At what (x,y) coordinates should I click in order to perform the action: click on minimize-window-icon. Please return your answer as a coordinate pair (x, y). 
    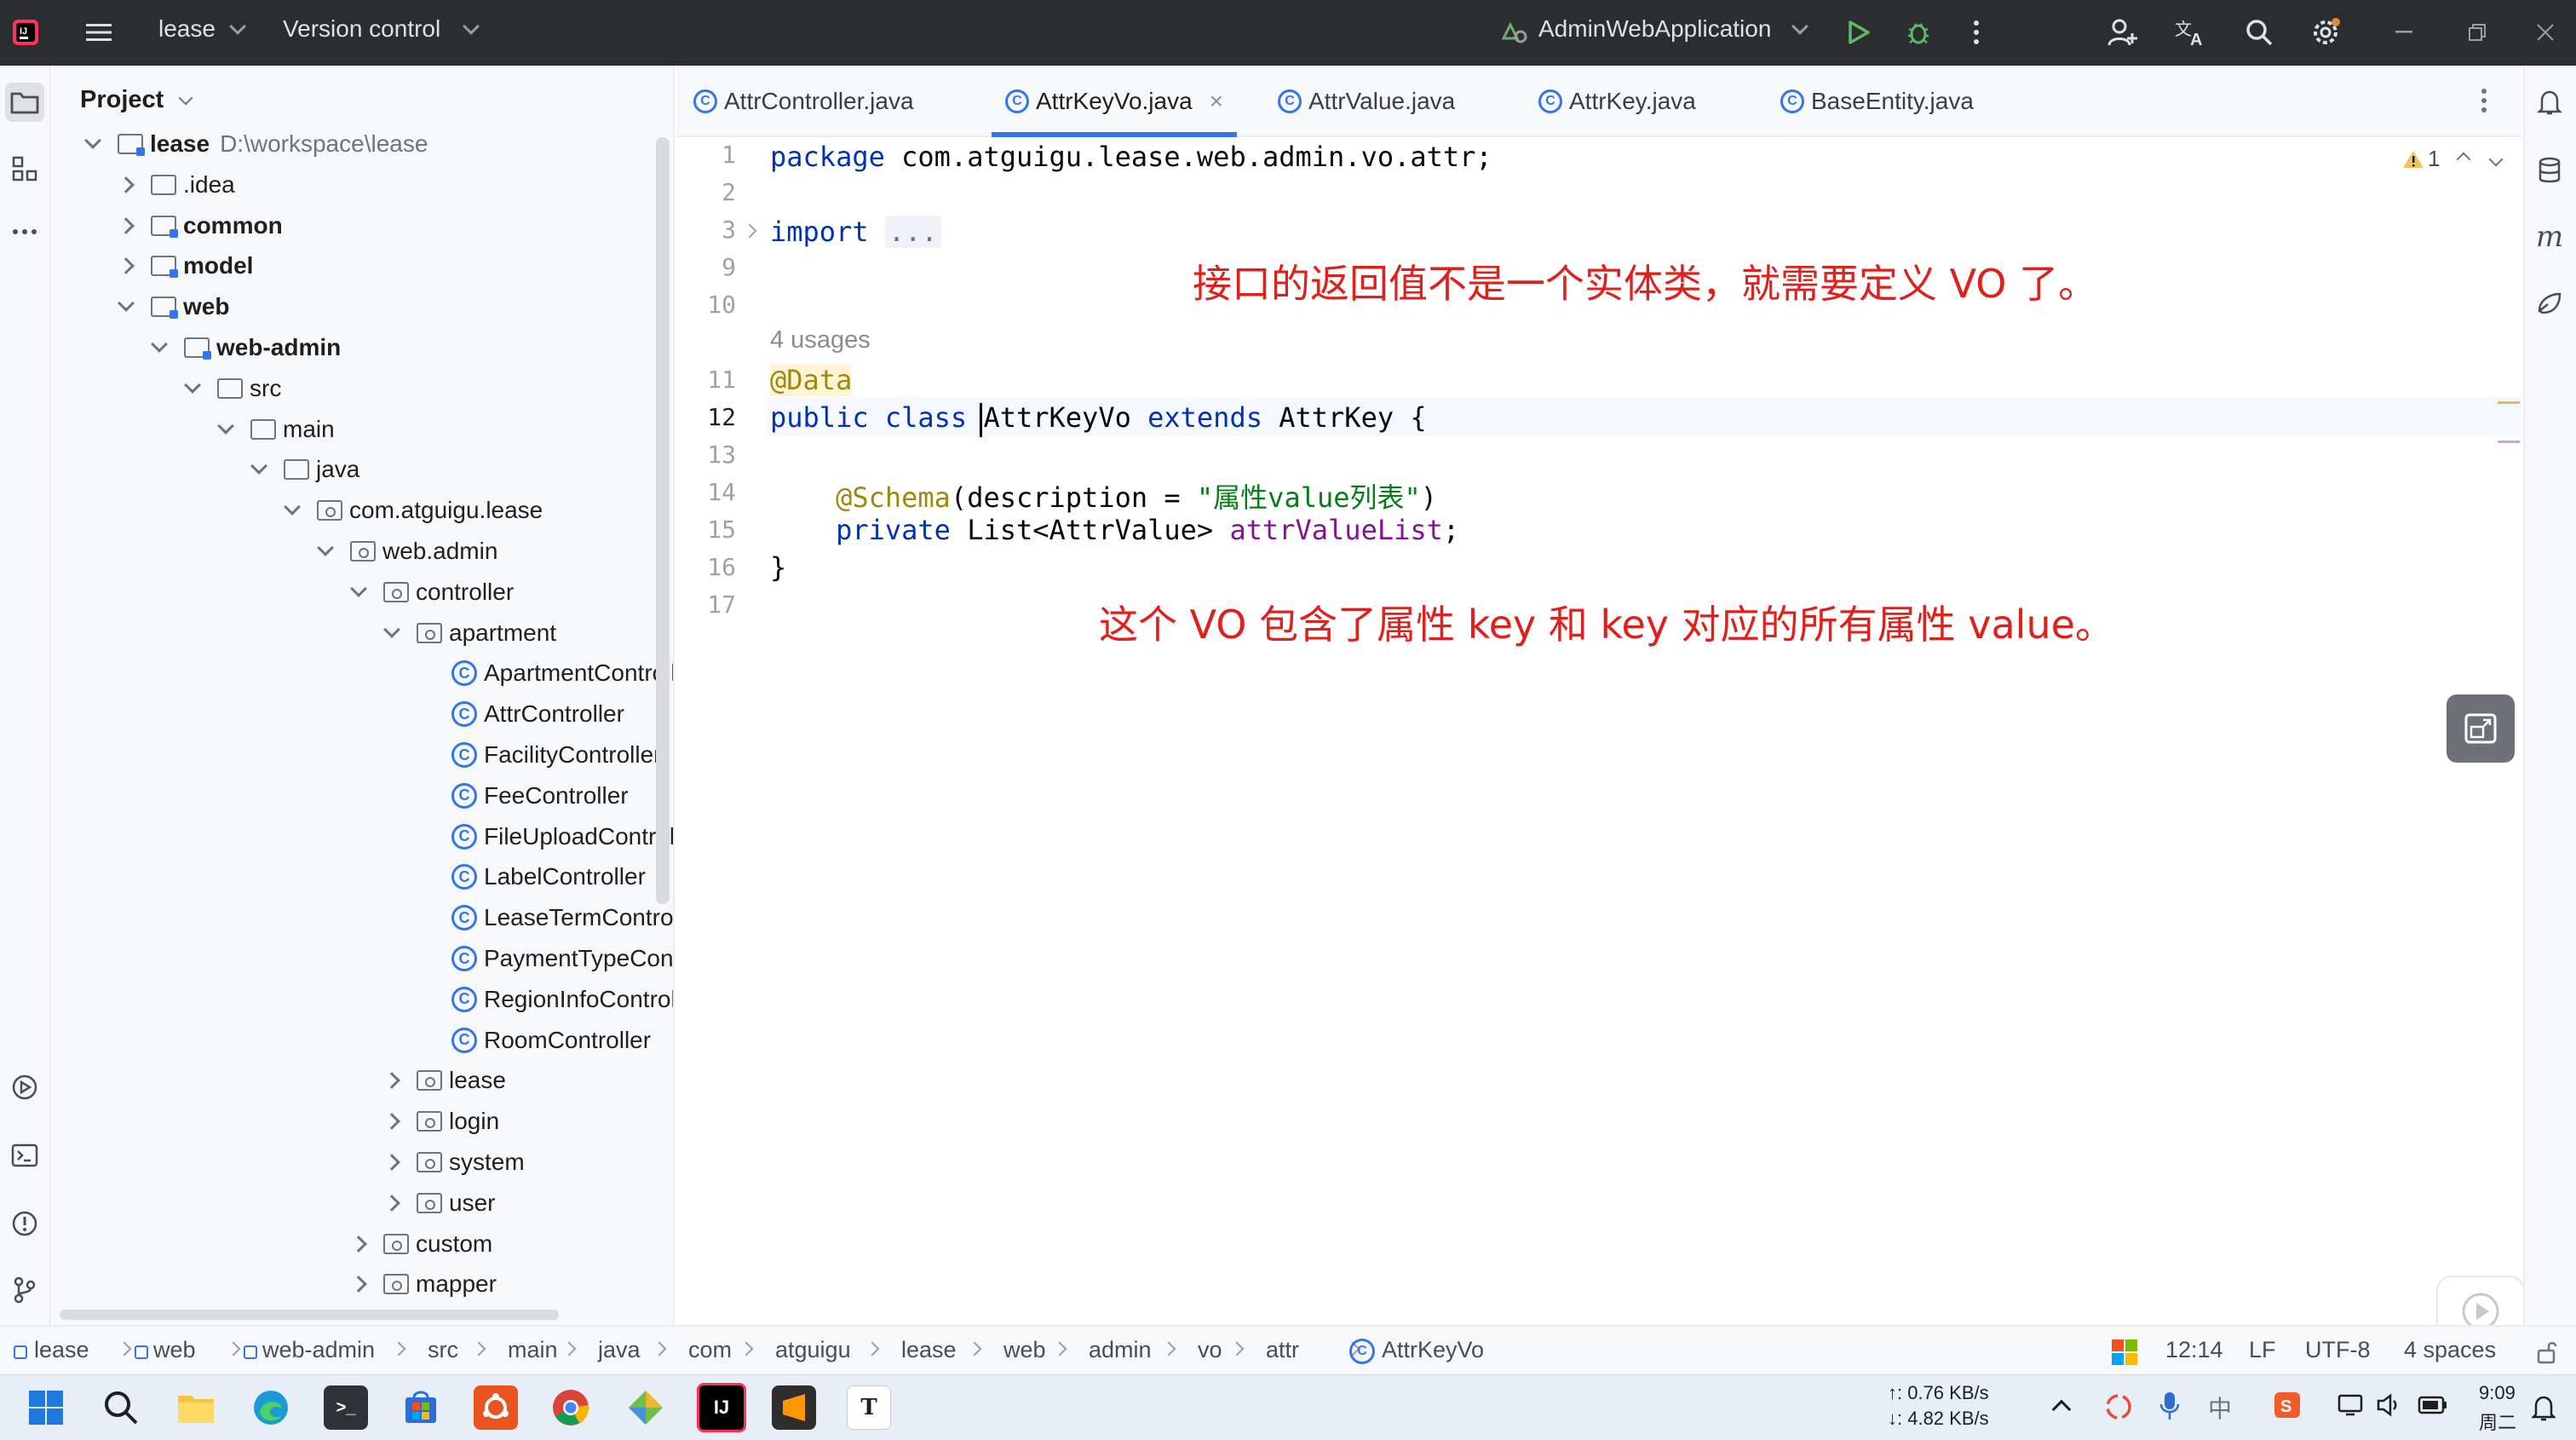
    Looking at the image, I should click on (2404, 32).